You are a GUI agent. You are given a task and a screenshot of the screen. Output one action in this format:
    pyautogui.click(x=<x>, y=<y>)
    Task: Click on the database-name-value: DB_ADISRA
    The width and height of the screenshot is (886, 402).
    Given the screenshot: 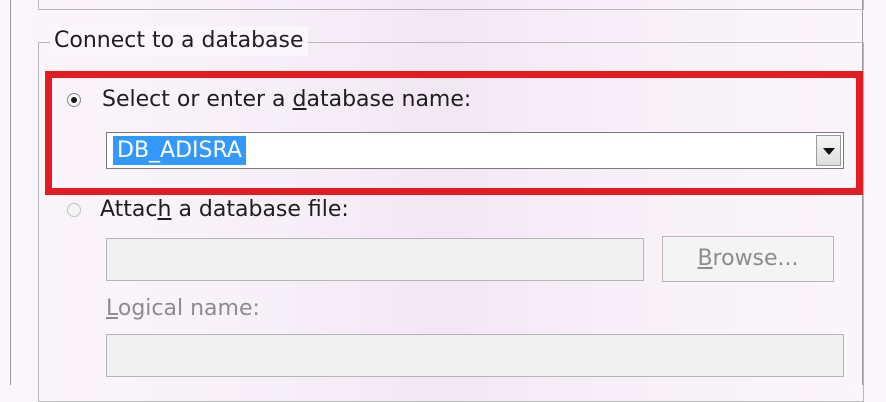 What is the action you would take?
    pyautogui.click(x=179, y=150)
    